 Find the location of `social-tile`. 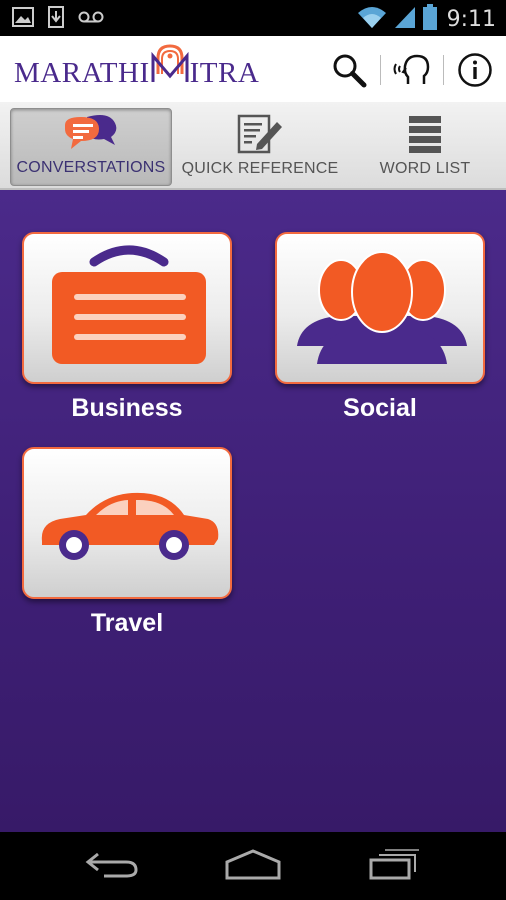

social-tile is located at coordinates (380, 308).